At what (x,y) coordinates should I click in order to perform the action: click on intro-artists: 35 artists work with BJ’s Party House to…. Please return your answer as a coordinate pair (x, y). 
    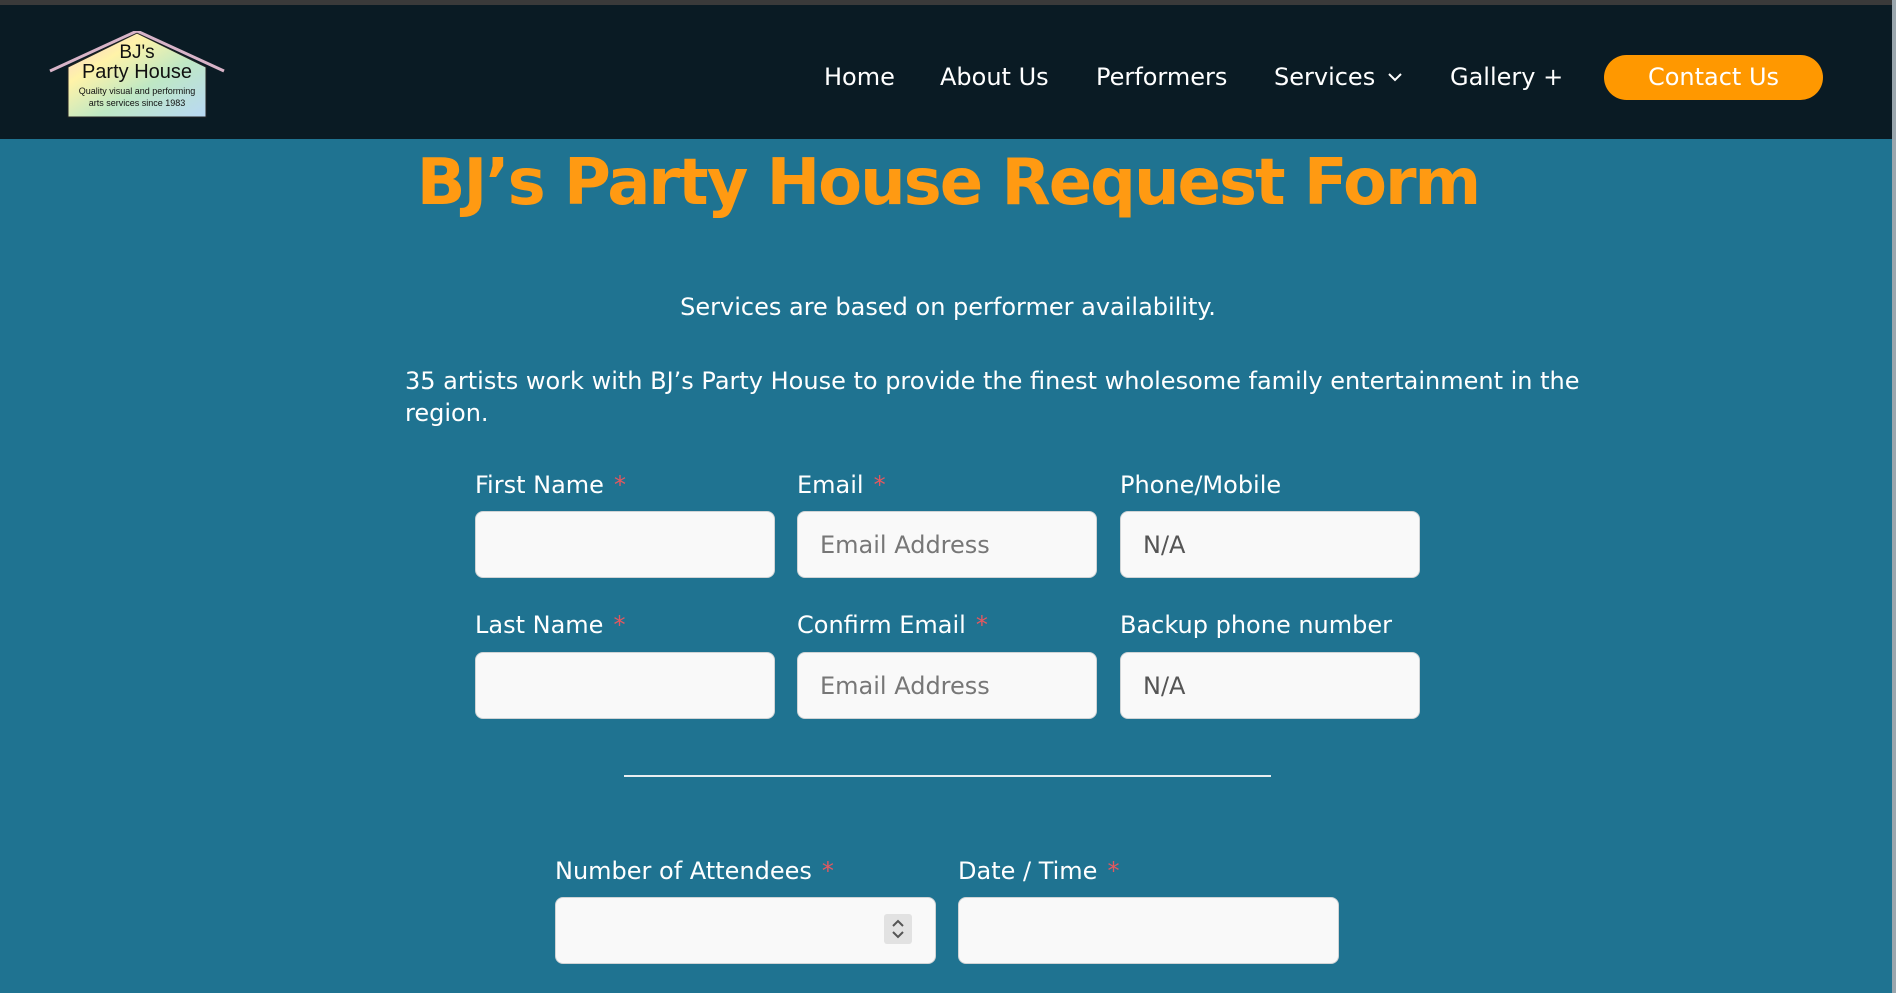
    Looking at the image, I should click on (992, 397).